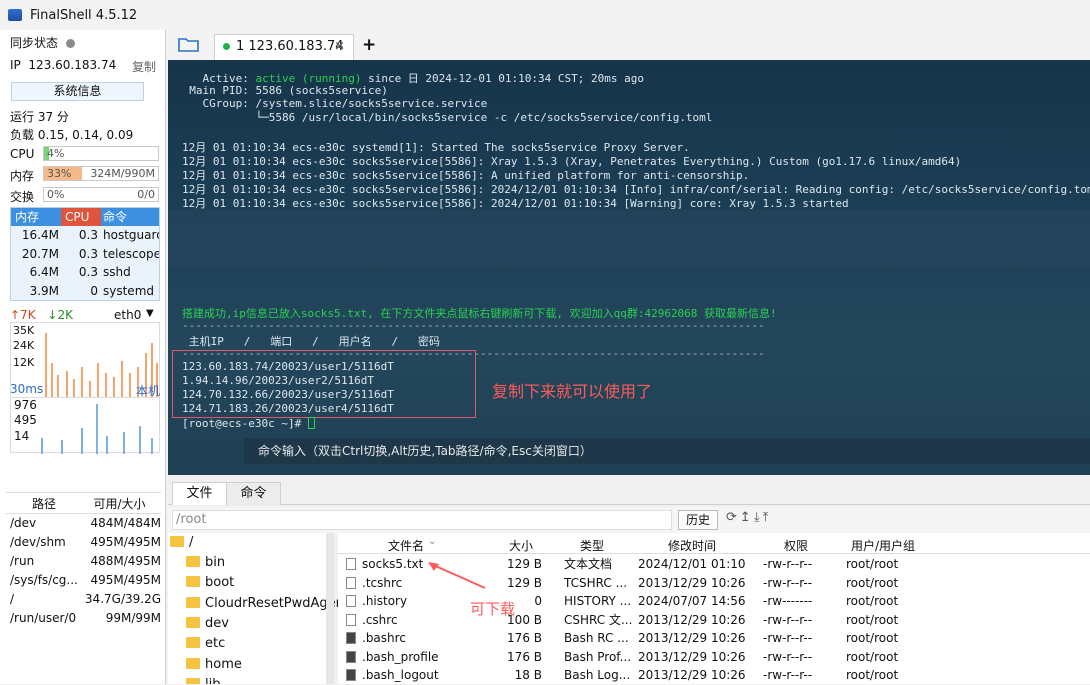 The width and height of the screenshot is (1090, 685). What do you see at coordinates (77, 91) in the screenshot?
I see `sysinfo-button: 系统信息` at bounding box center [77, 91].